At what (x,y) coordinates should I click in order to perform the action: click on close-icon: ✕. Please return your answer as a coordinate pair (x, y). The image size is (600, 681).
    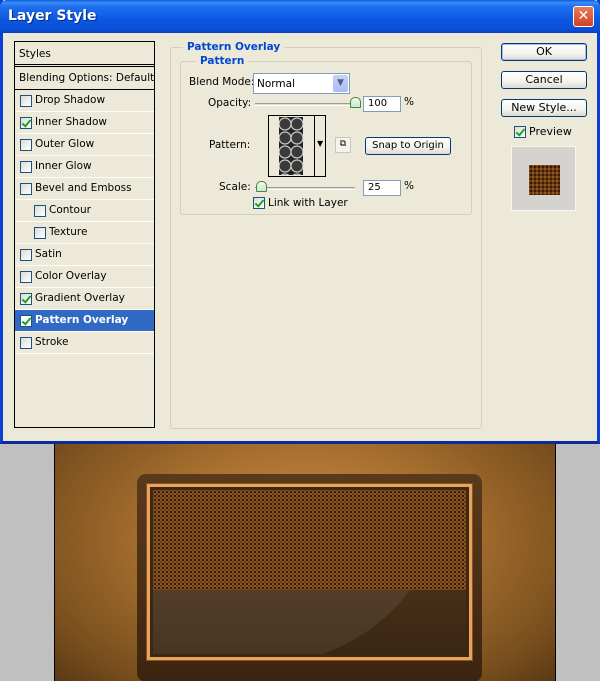
    Looking at the image, I should click on (583, 16).